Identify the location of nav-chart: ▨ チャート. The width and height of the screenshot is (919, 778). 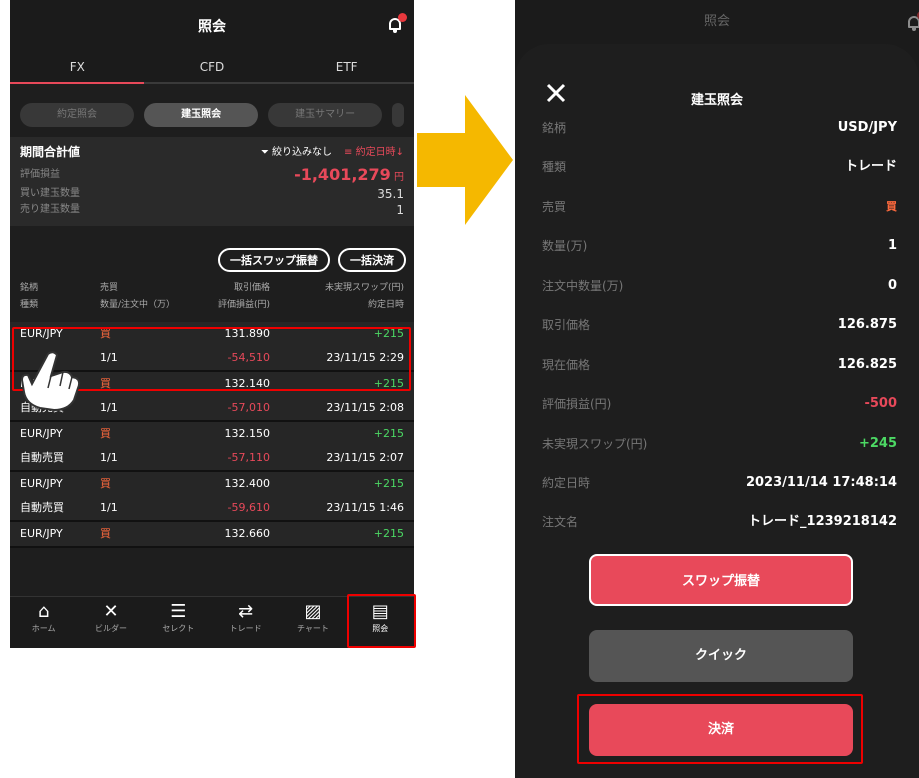
(312, 622).